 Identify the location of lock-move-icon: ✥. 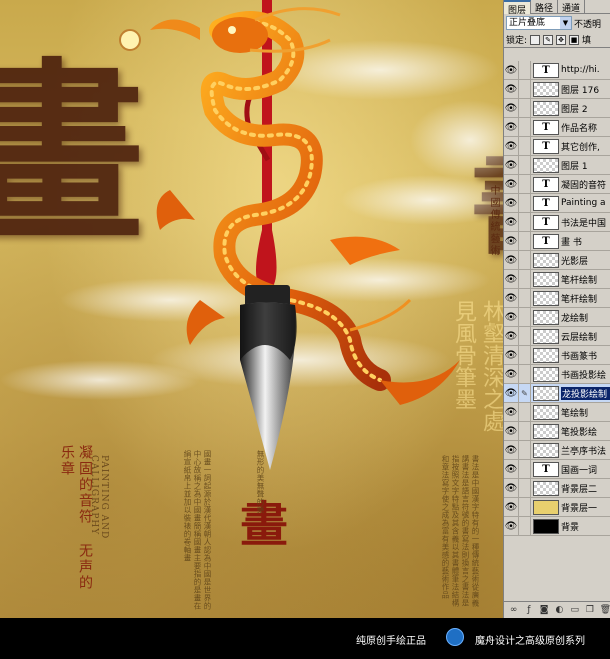
(561, 39).